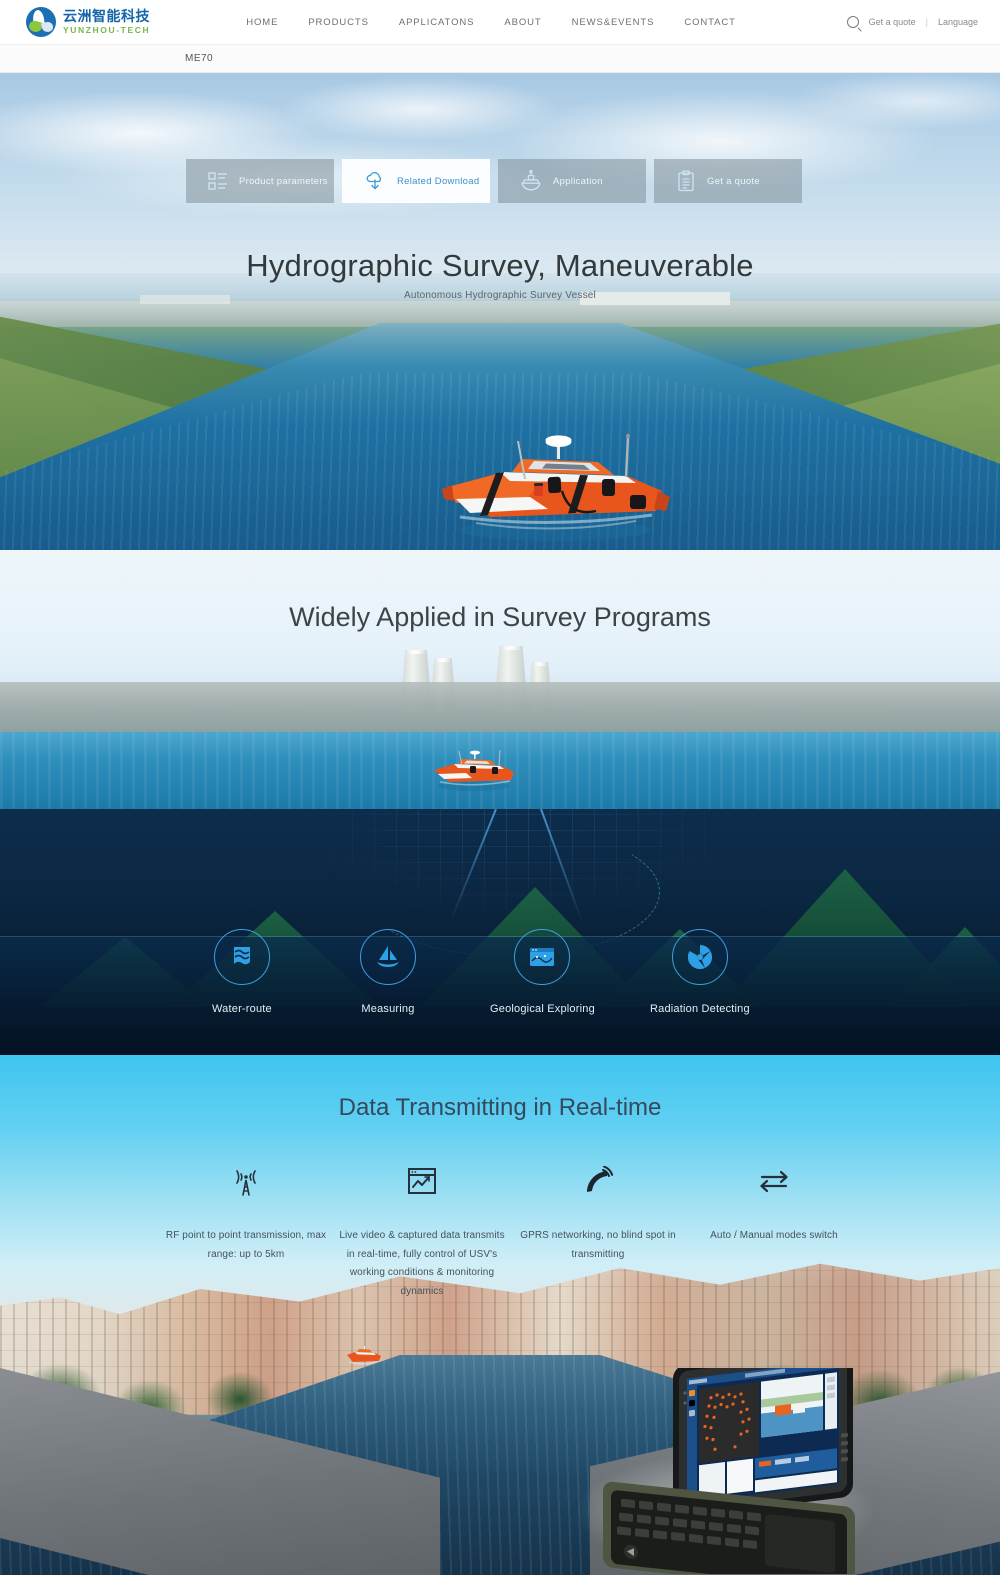 The height and width of the screenshot is (1575, 1000). Describe the element at coordinates (531, 181) in the screenshot. I see `ship-icon` at that location.